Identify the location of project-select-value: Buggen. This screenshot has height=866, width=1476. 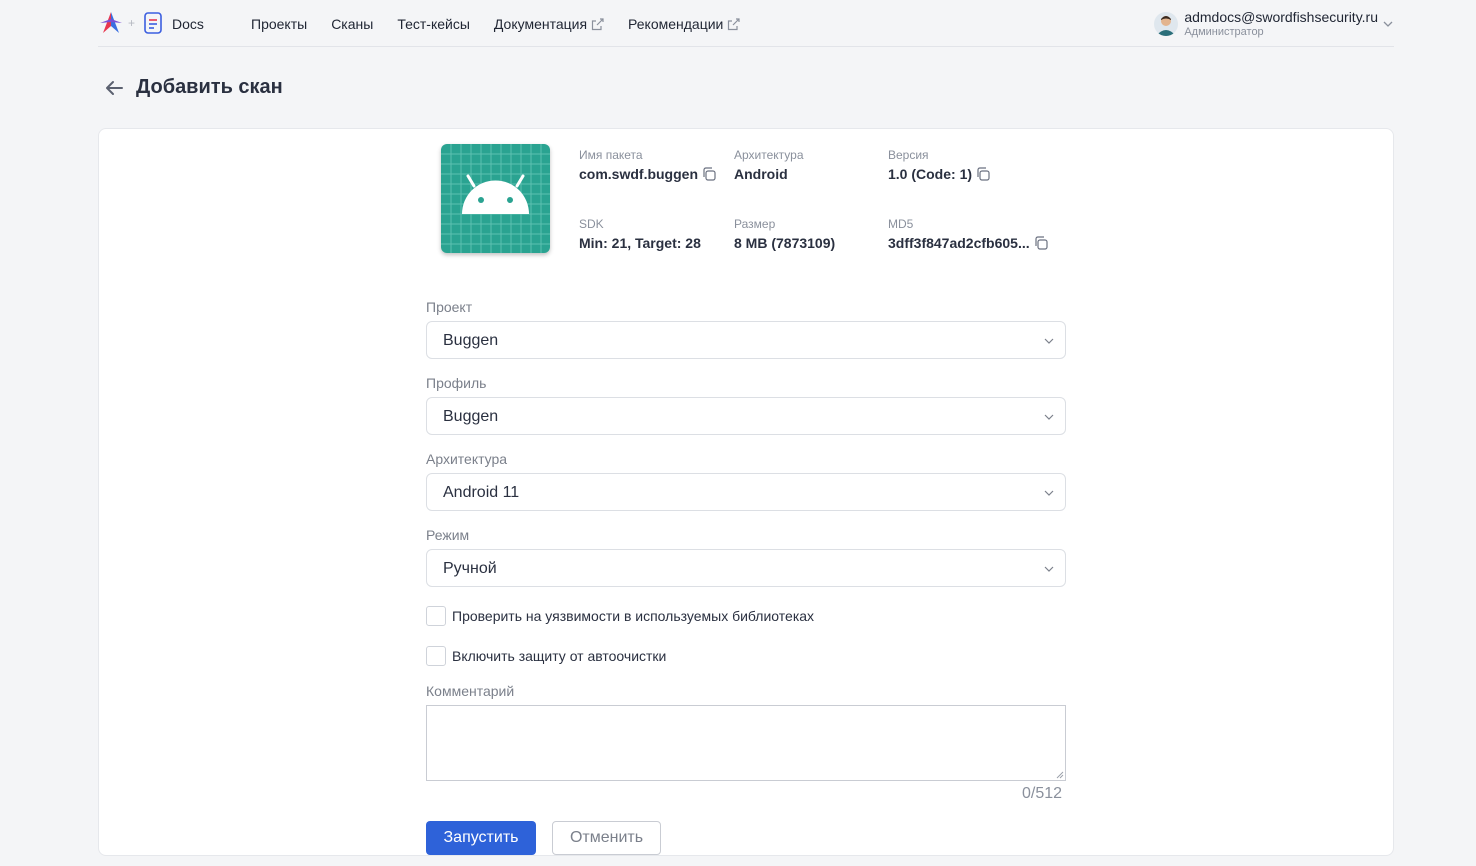
(471, 340).